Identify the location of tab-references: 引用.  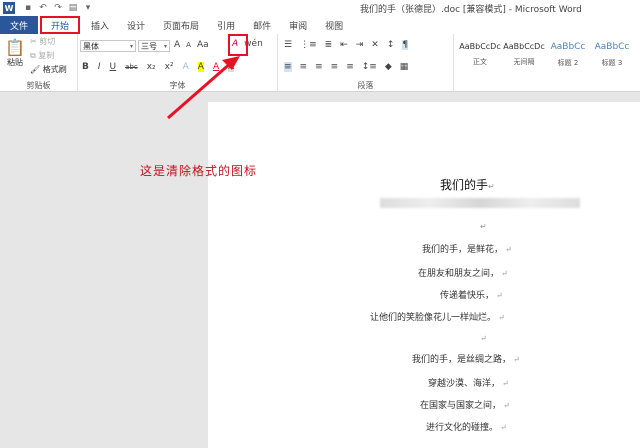
(226, 25).